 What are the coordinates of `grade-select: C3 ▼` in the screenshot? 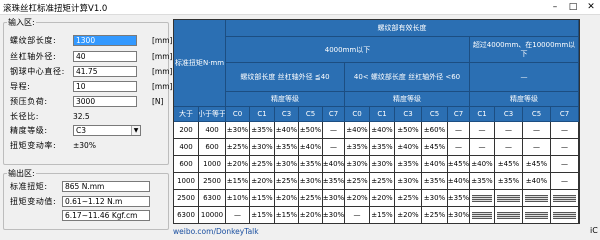 It's located at (107, 130).